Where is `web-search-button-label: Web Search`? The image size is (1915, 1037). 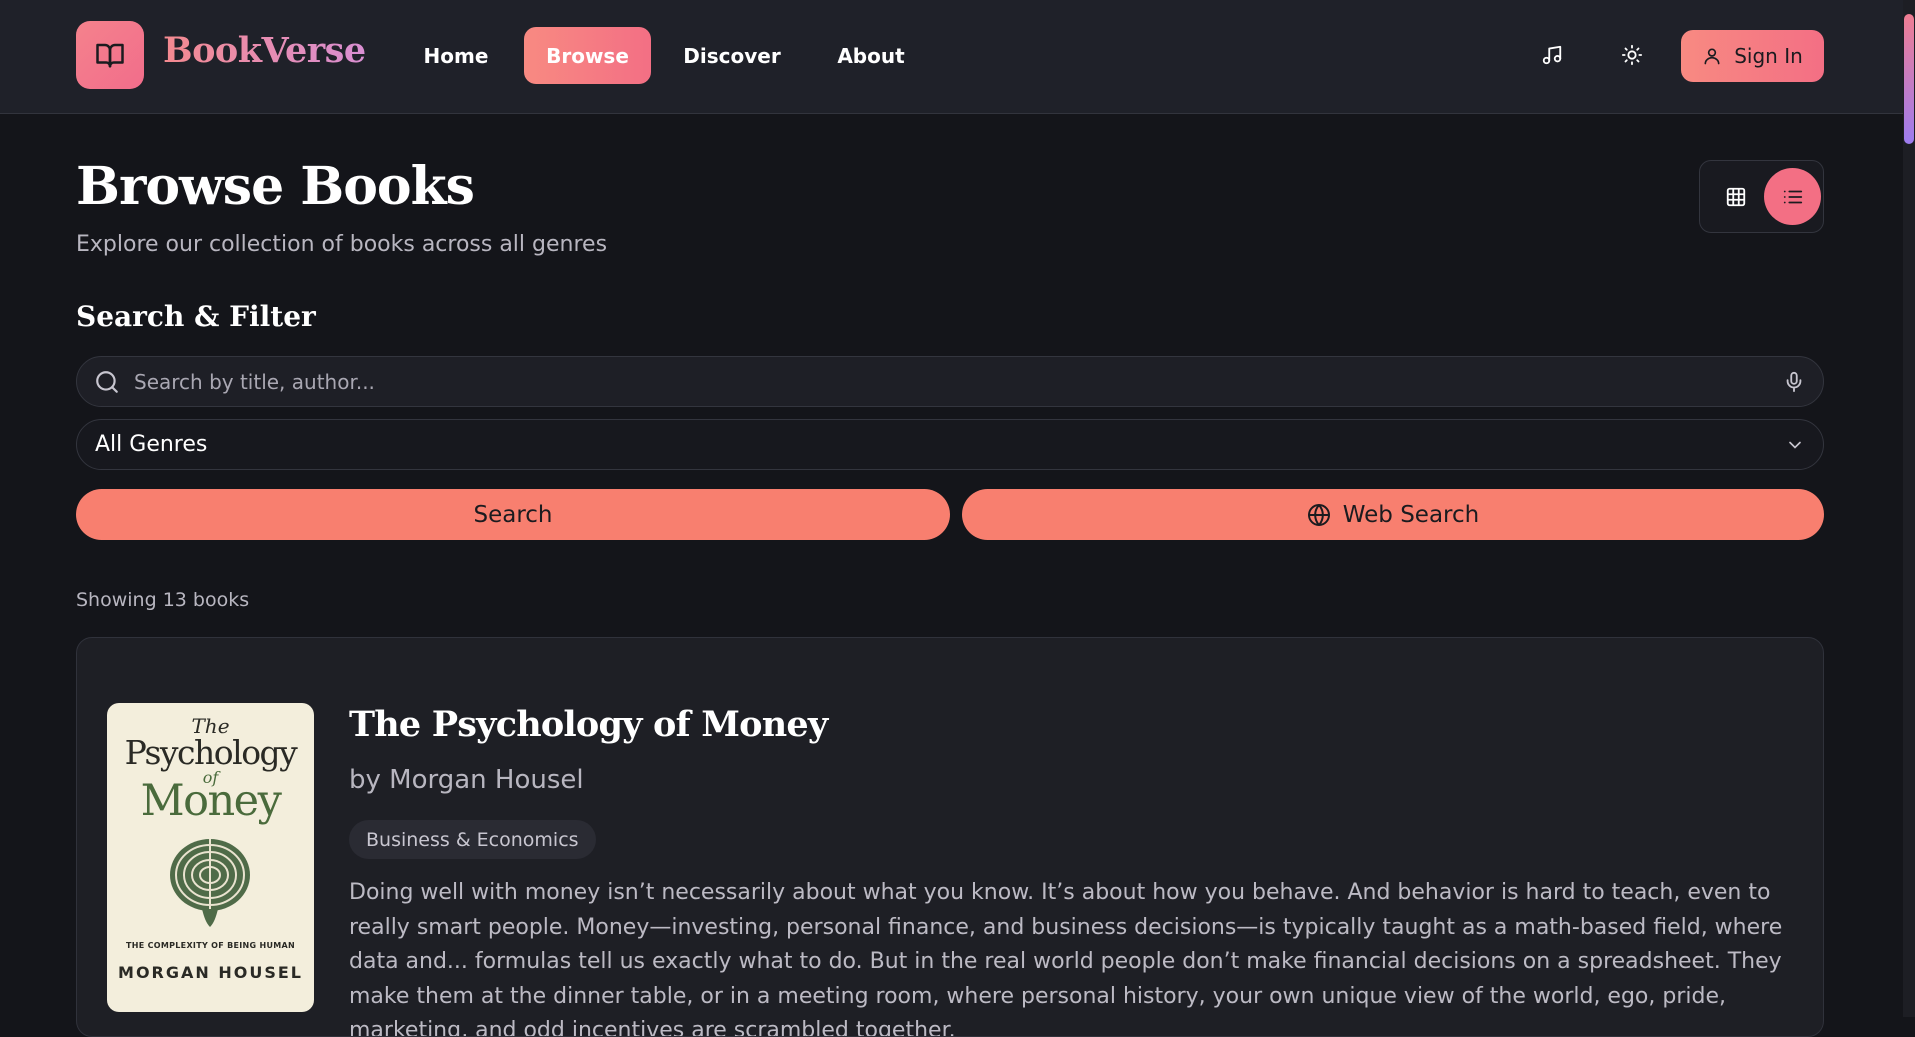
web-search-button-label: Web Search is located at coordinates (1411, 514).